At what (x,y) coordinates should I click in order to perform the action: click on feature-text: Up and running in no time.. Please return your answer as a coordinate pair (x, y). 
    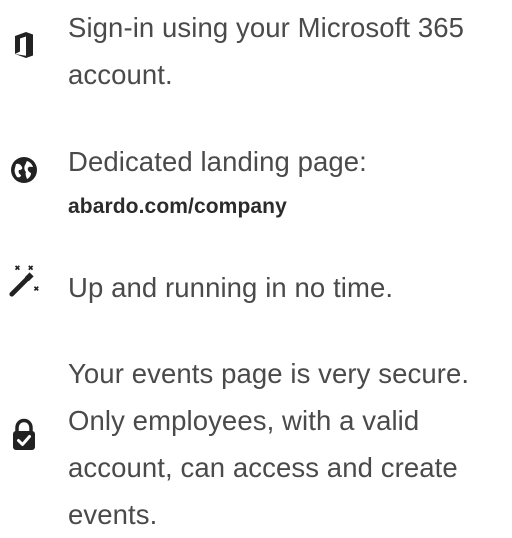
    Looking at the image, I should click on (231, 287).